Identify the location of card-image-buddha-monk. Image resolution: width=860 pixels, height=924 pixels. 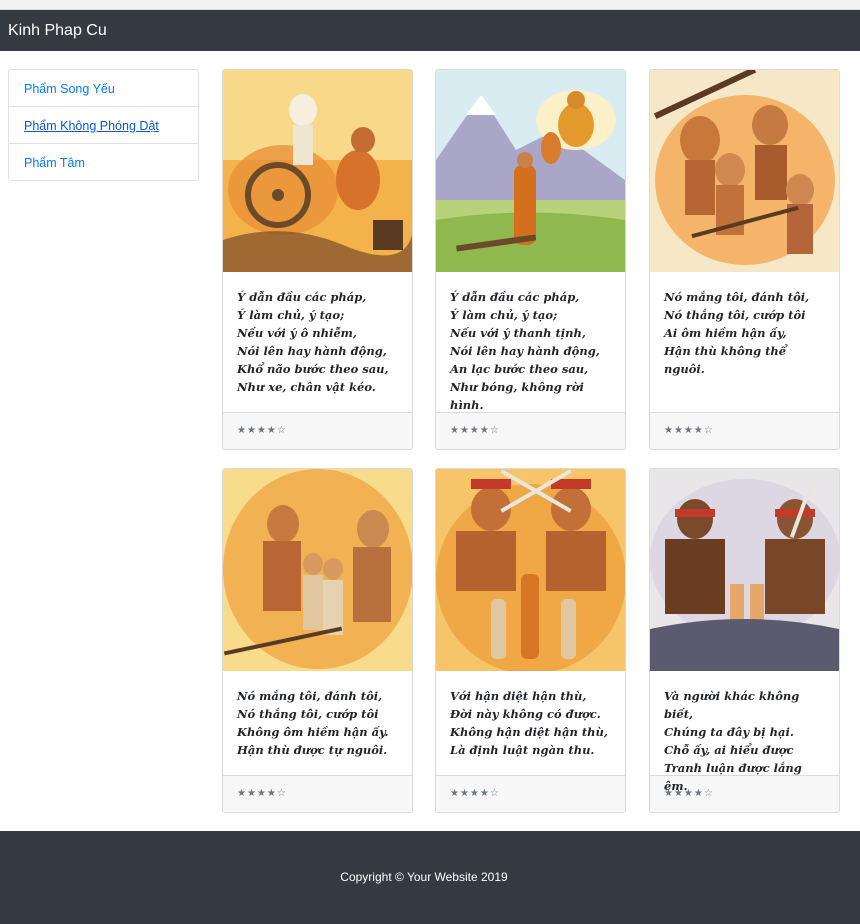
(530, 171).